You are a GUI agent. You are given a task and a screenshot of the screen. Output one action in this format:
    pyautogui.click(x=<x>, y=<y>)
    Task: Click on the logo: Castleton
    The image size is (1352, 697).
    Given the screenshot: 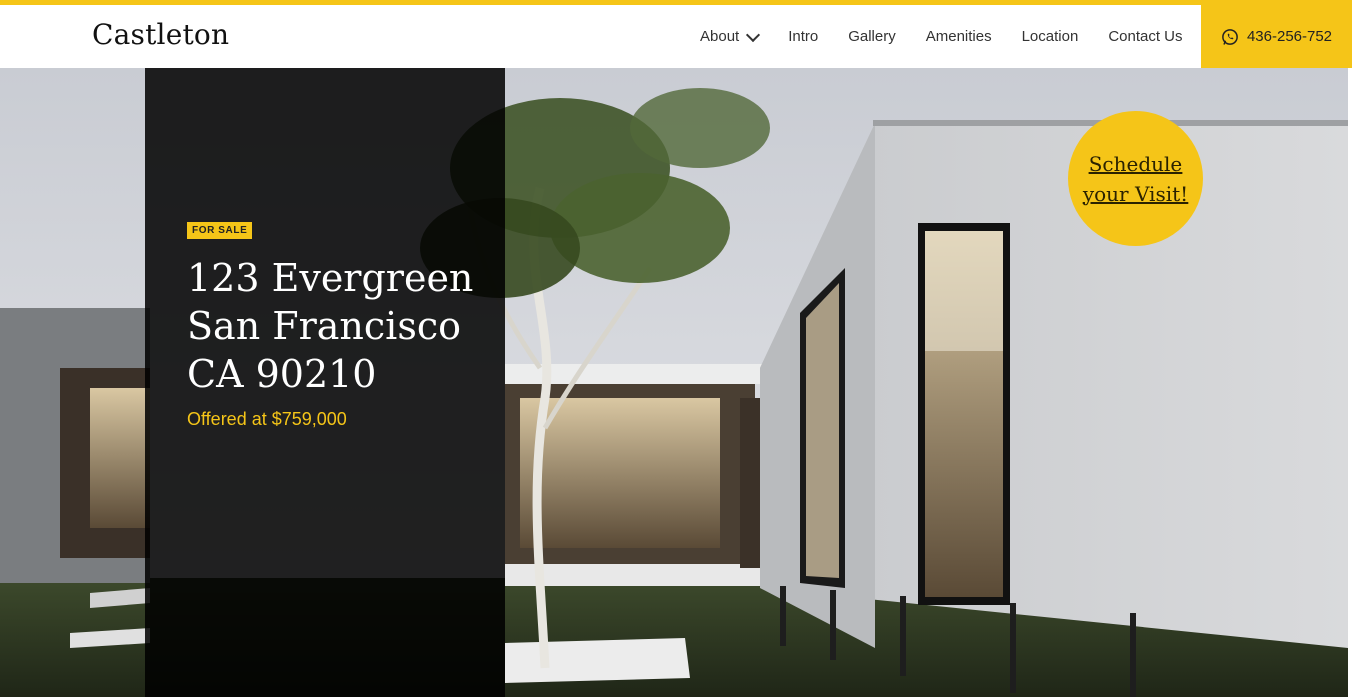 What is the action you would take?
    pyautogui.click(x=160, y=34)
    